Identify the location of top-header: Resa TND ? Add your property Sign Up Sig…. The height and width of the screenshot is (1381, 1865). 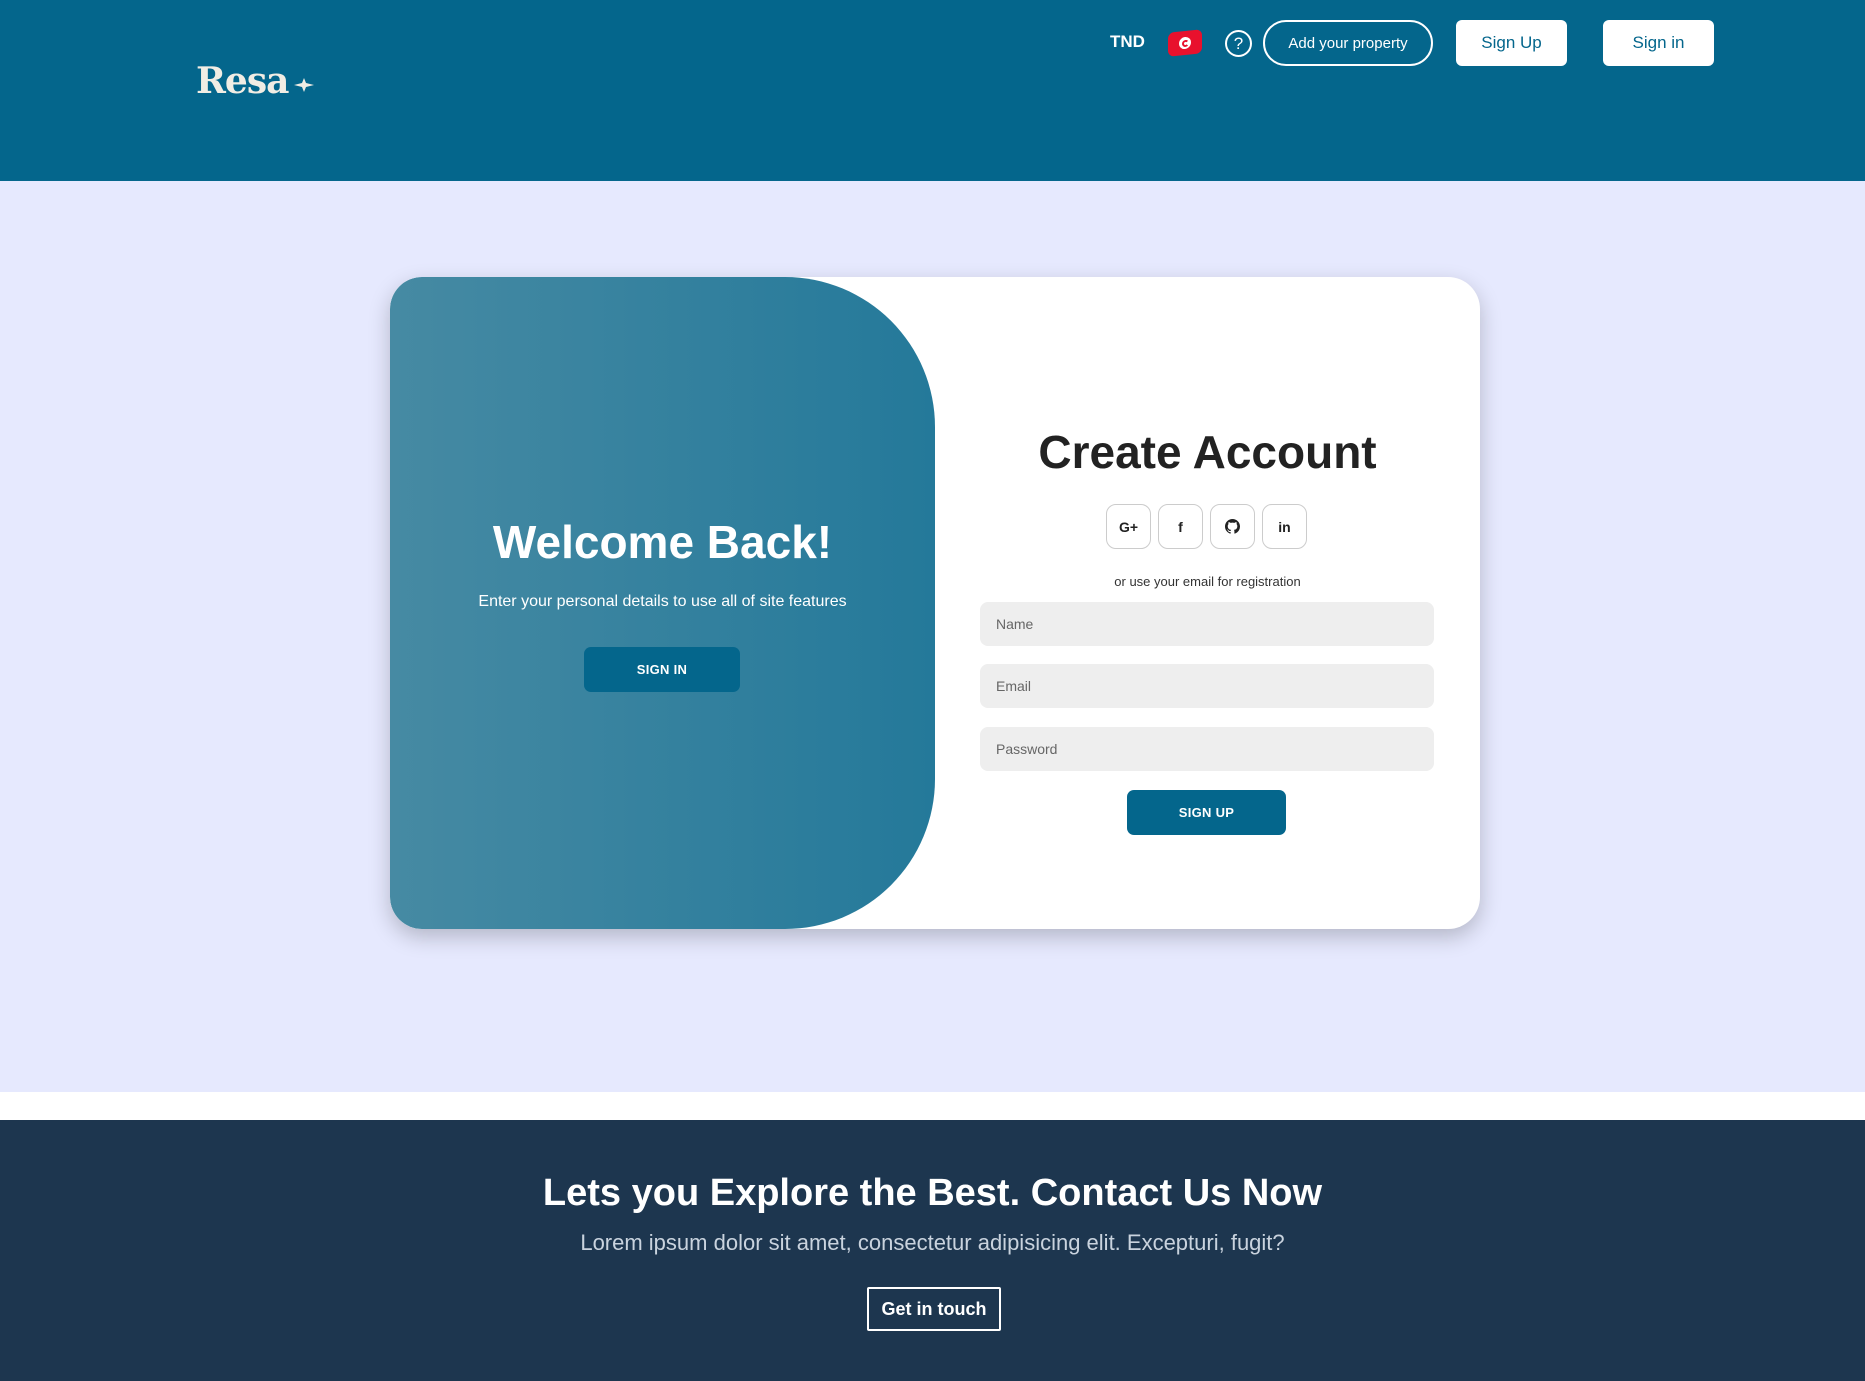
(932, 90).